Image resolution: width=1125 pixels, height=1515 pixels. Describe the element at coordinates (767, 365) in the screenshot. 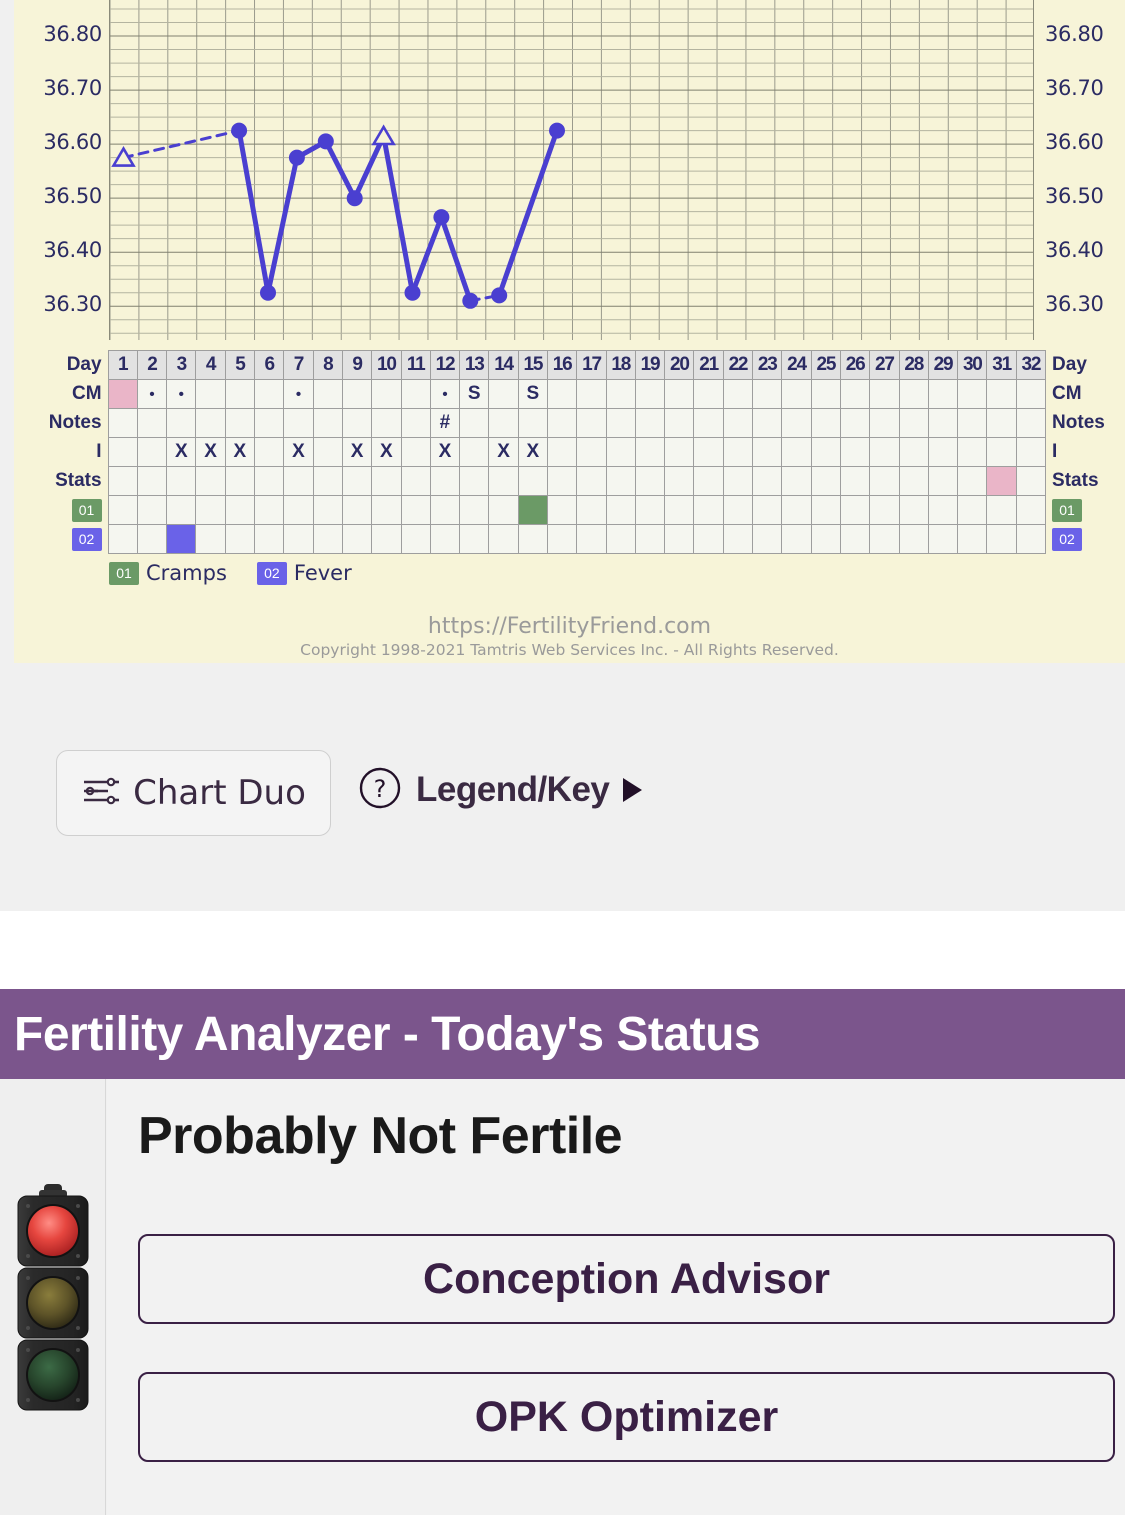

I see `day-header-23: 23` at that location.